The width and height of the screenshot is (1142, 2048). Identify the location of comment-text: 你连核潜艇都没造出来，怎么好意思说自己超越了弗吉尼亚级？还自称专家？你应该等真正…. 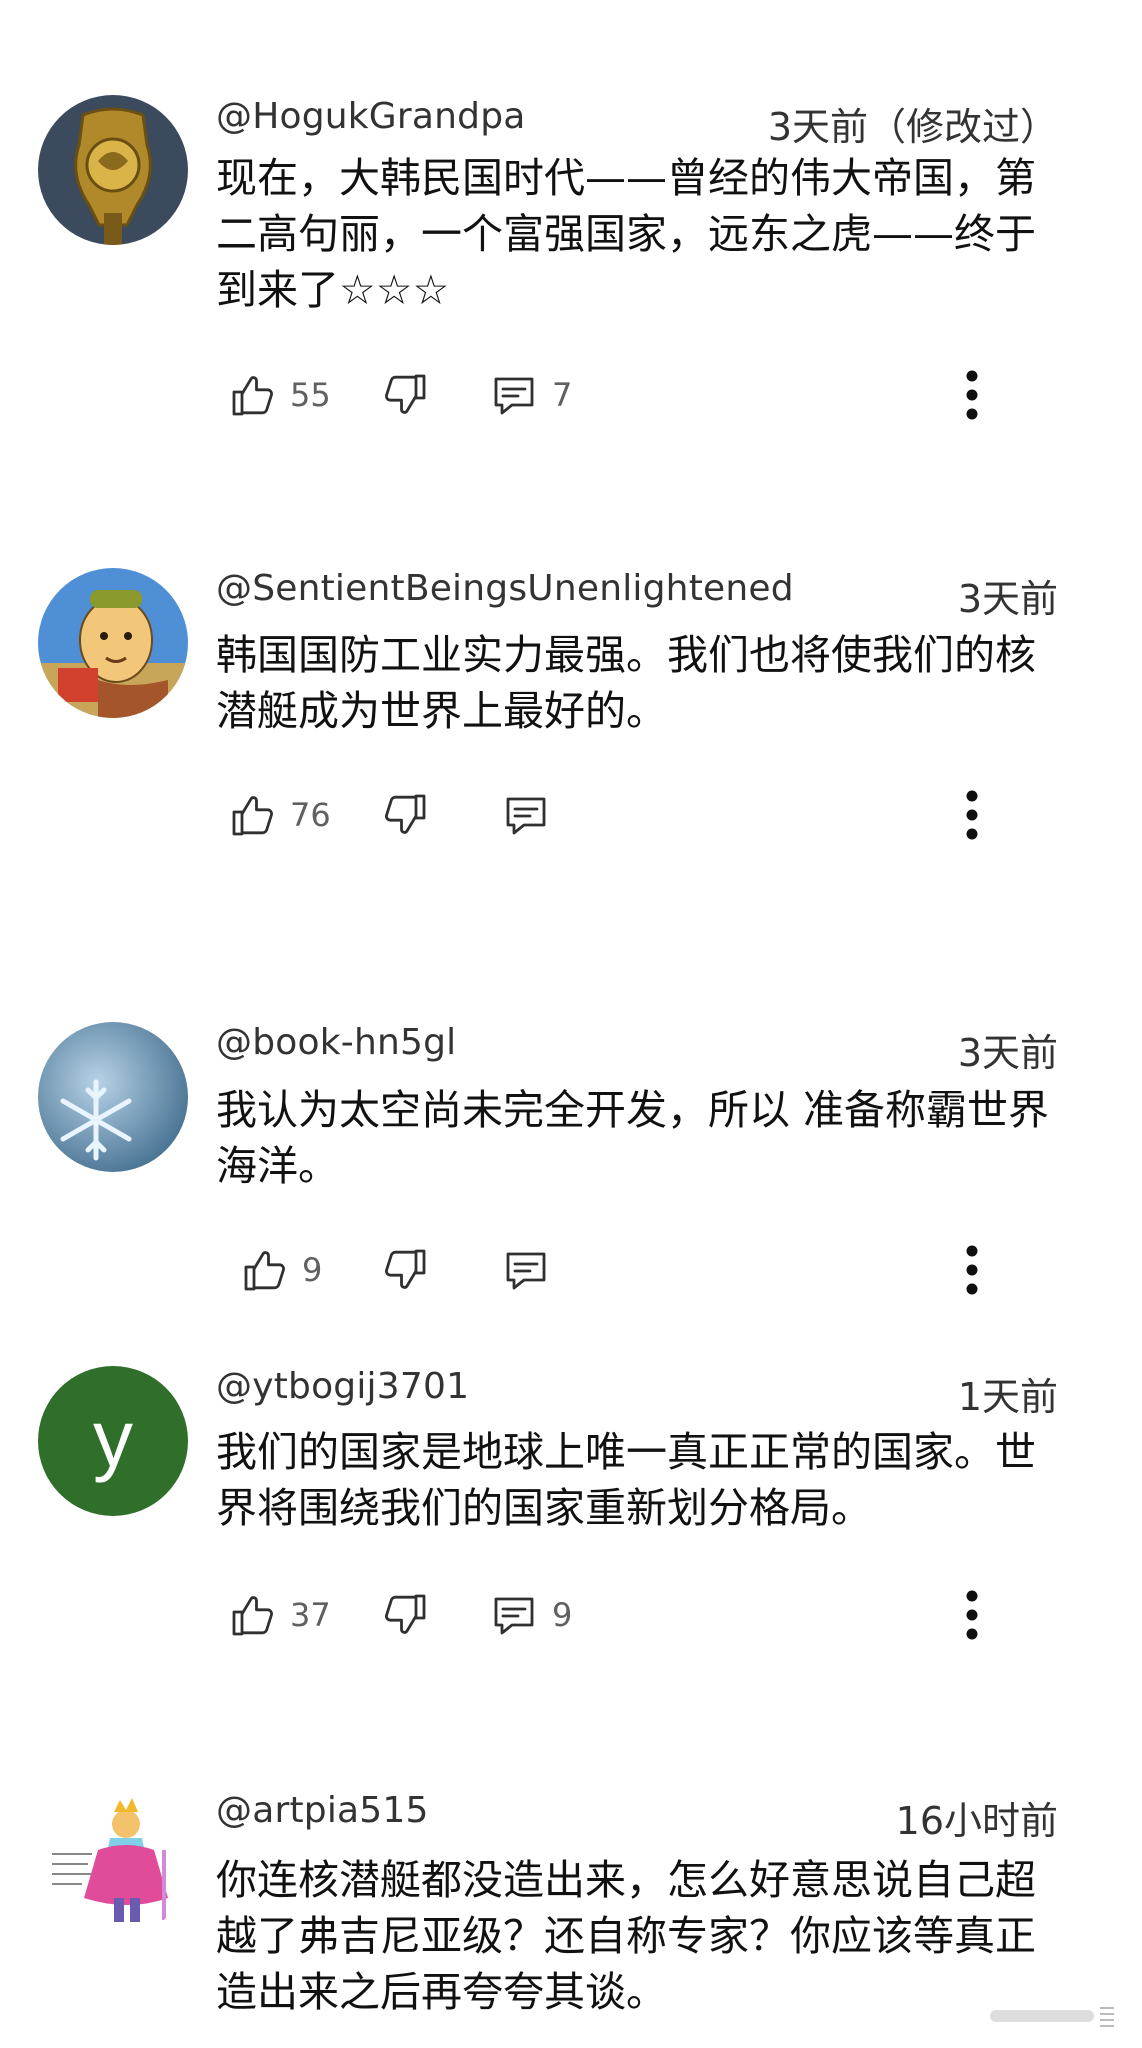
(626, 1936).